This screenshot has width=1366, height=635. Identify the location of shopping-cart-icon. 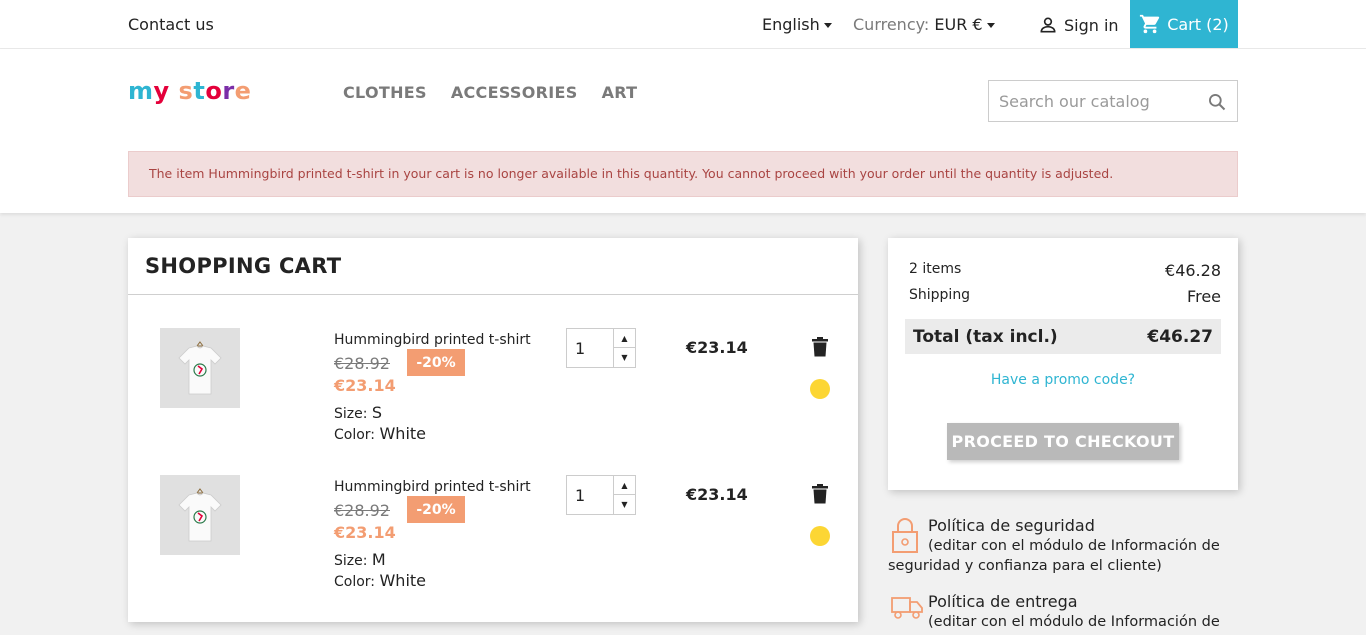
(1150, 24).